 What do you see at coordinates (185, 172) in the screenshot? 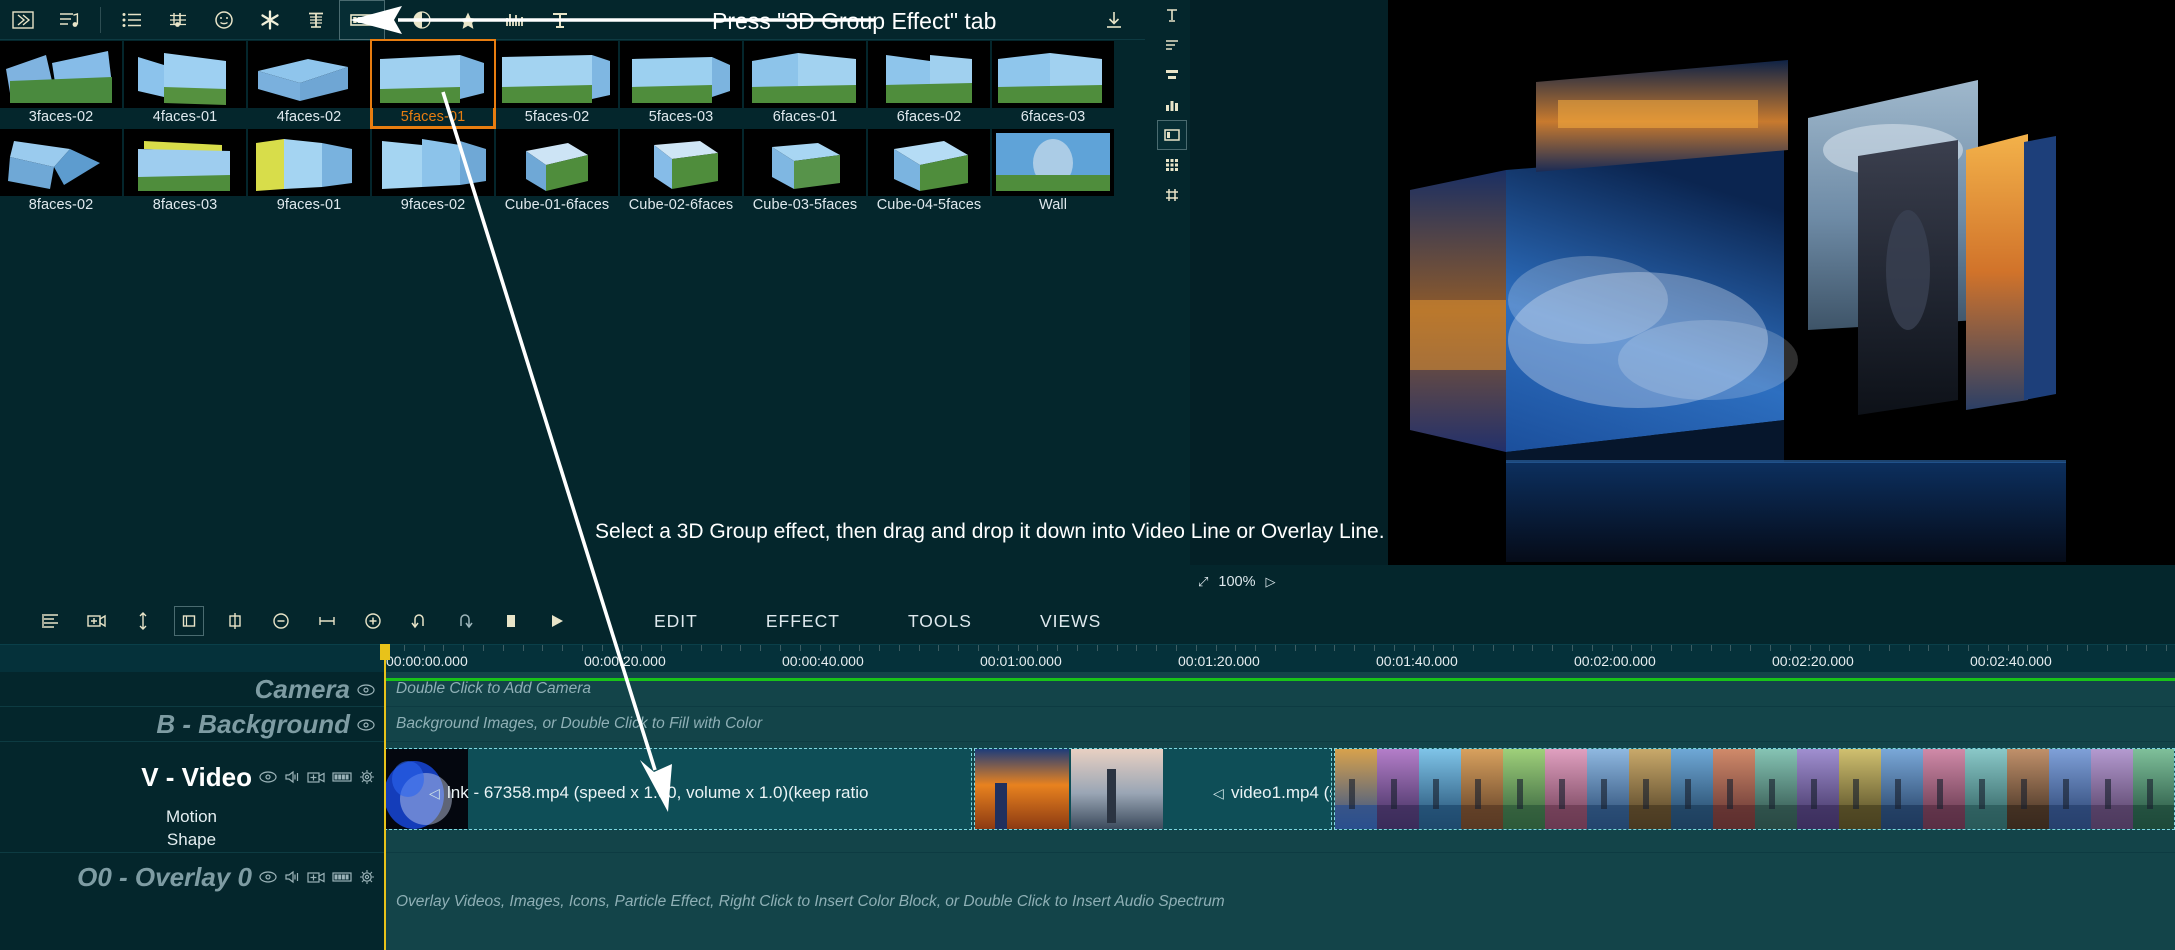
I see `effect-thumbnail: 8faces-03` at bounding box center [185, 172].